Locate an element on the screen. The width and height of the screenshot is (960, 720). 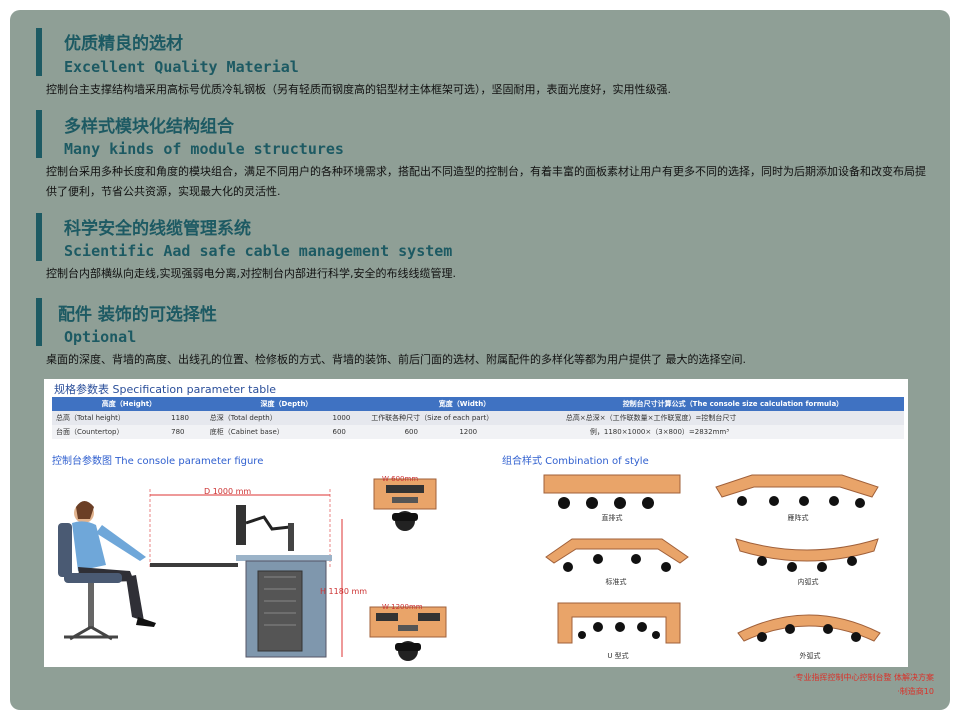
combo-label-inner-arc: 内弧式 is located at coordinates (808, 582).